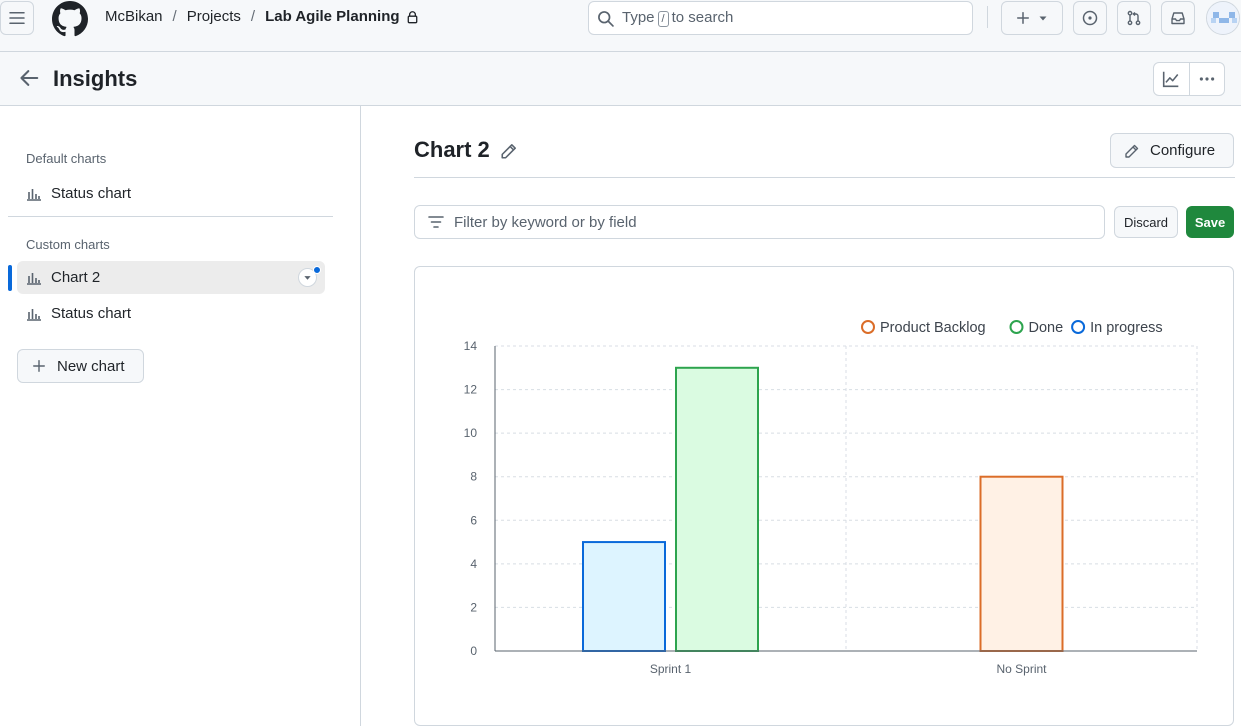 This screenshot has height=726, width=1241. I want to click on more-options-button, so click(1206, 79).